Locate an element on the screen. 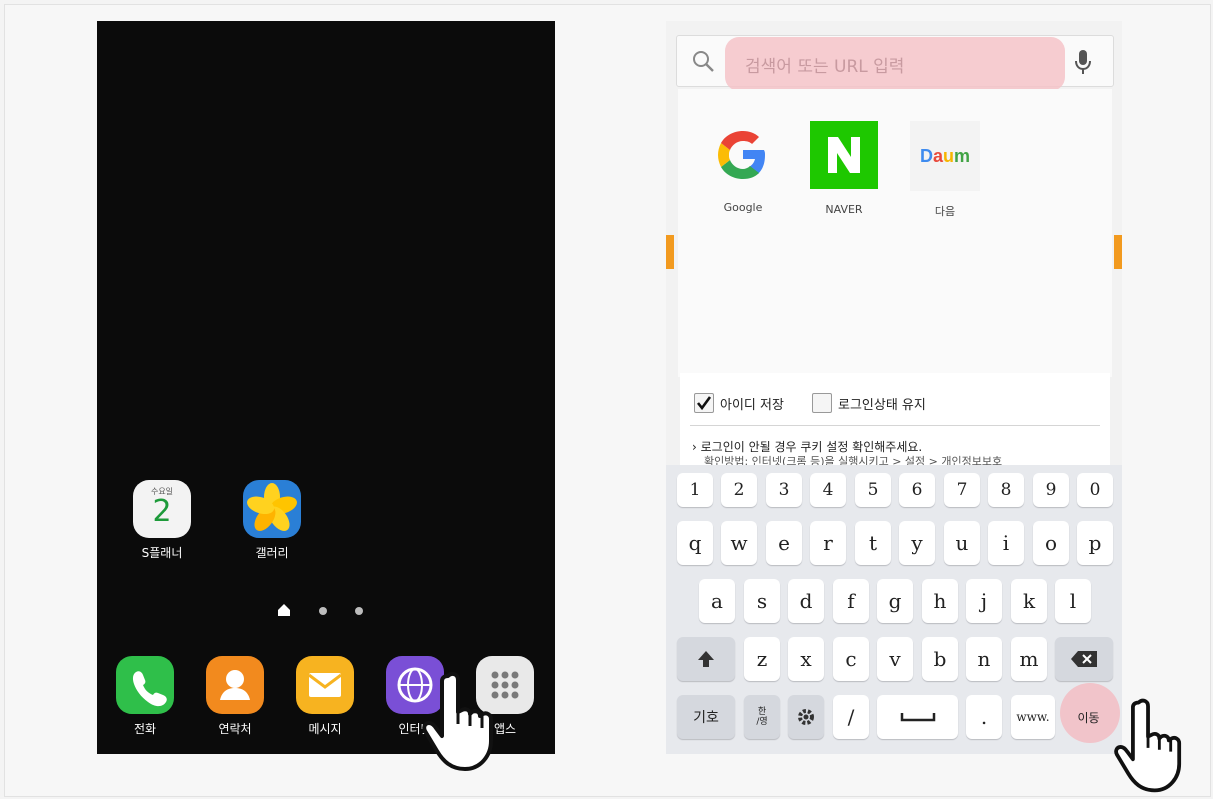 This screenshot has height=799, width=1213. key-4: 4 is located at coordinates (828, 490).